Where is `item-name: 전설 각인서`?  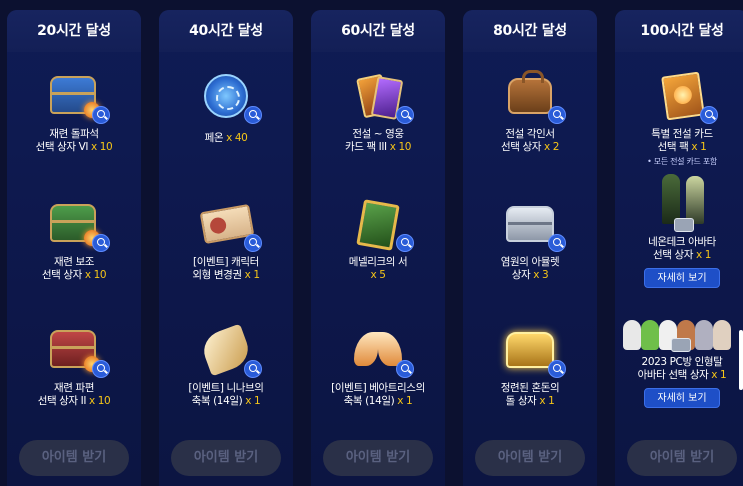
item-name: 전설 각인서 is located at coordinates (530, 134).